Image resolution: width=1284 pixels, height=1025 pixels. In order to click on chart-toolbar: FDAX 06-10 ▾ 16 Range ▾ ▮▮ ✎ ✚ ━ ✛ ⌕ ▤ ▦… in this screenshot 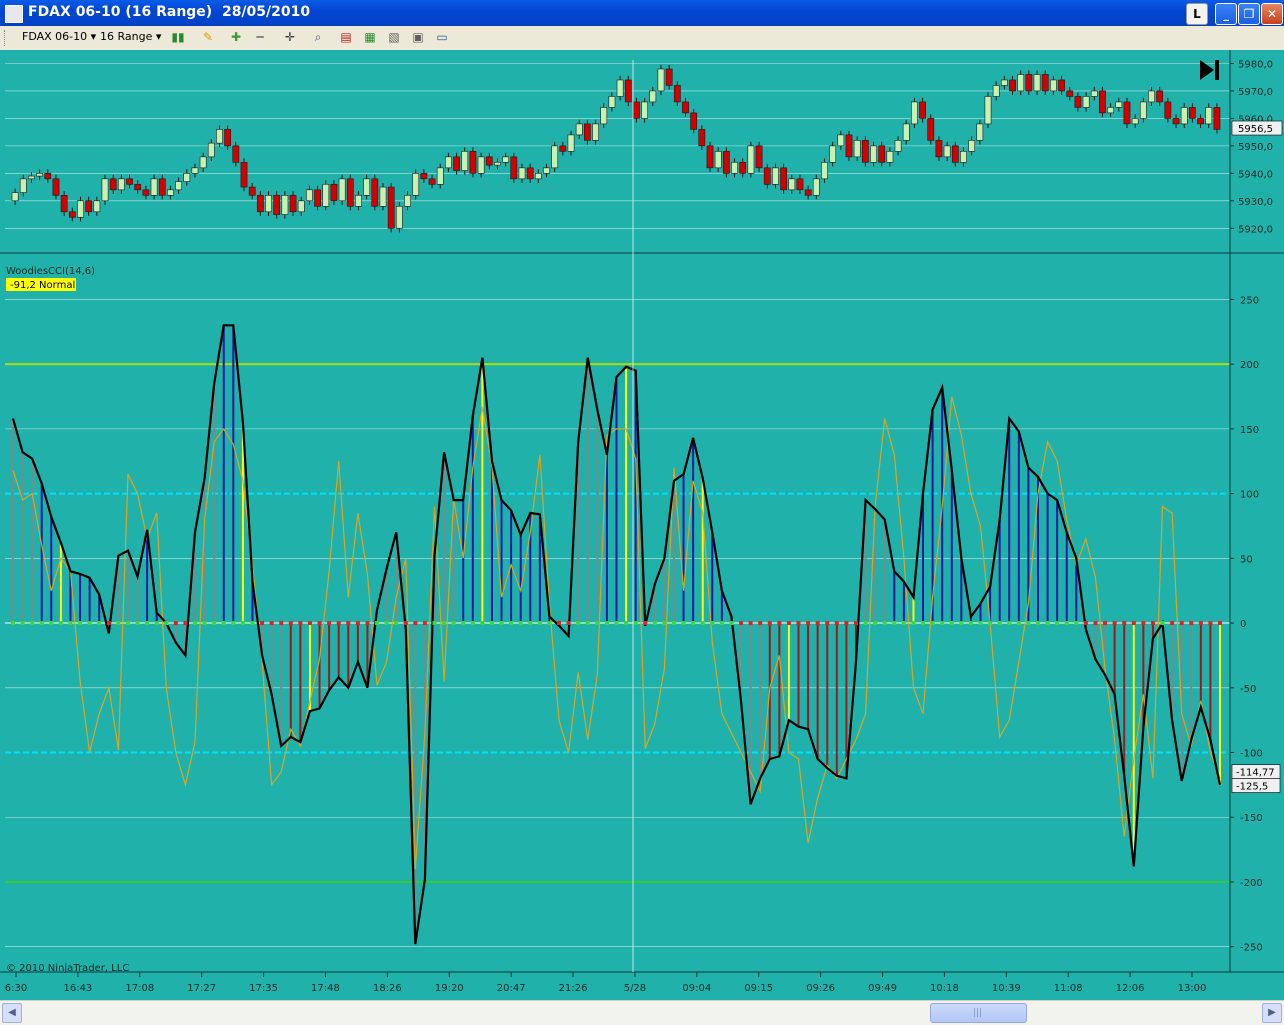, I will do `click(642, 38)`.